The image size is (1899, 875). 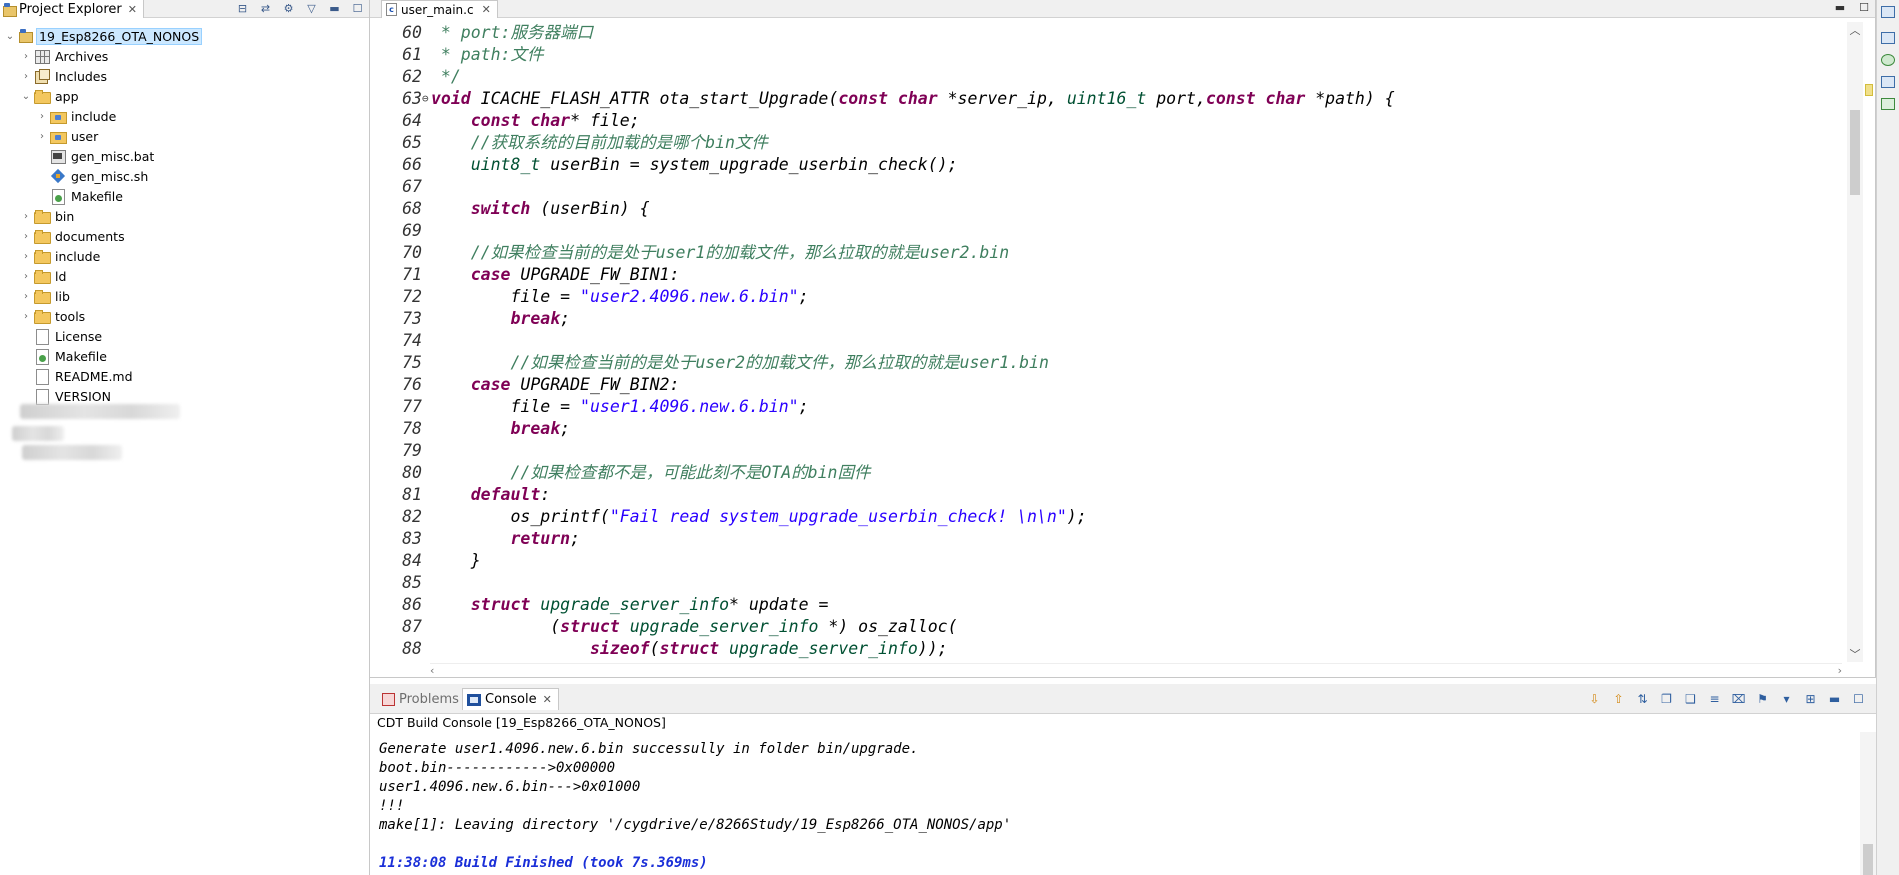 I want to click on tree-item: › bin, so click(x=184, y=216).